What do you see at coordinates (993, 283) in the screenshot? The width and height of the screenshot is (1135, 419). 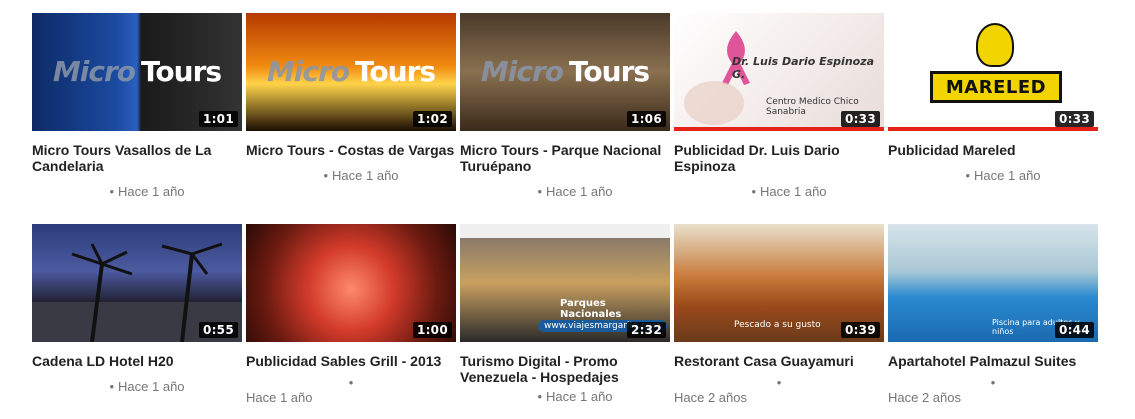 I see `video-thumbnail: Piscina para adultos y niños 0:44` at bounding box center [993, 283].